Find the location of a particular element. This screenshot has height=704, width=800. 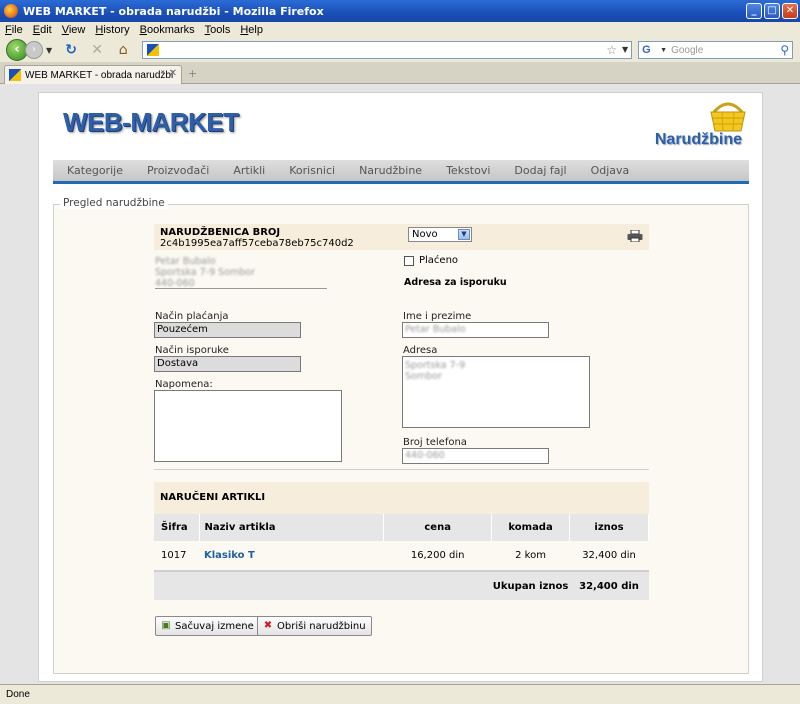

delete-label: Obriši narudžbinu is located at coordinates (321, 626).